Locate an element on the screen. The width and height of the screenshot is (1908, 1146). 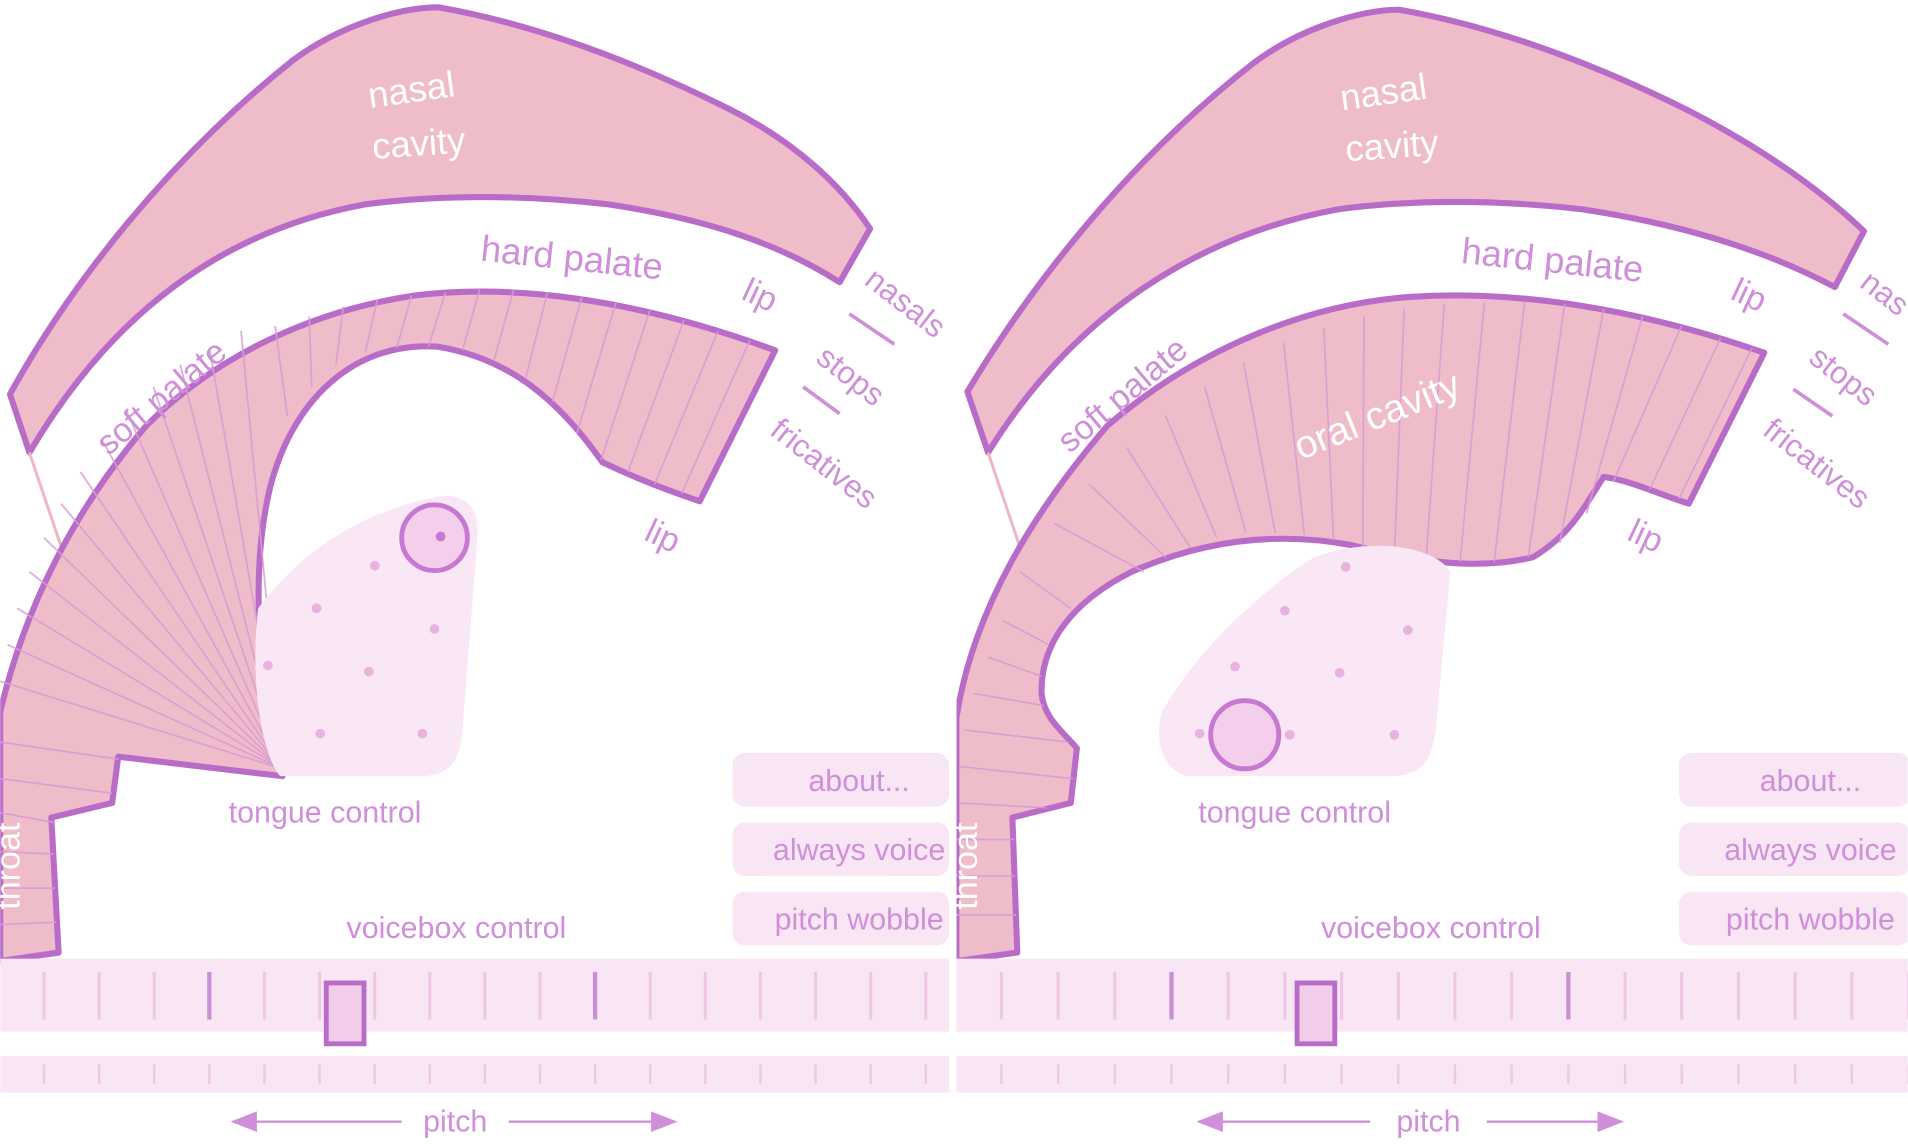
tongue-control-area is located at coordinates (1304, 661).